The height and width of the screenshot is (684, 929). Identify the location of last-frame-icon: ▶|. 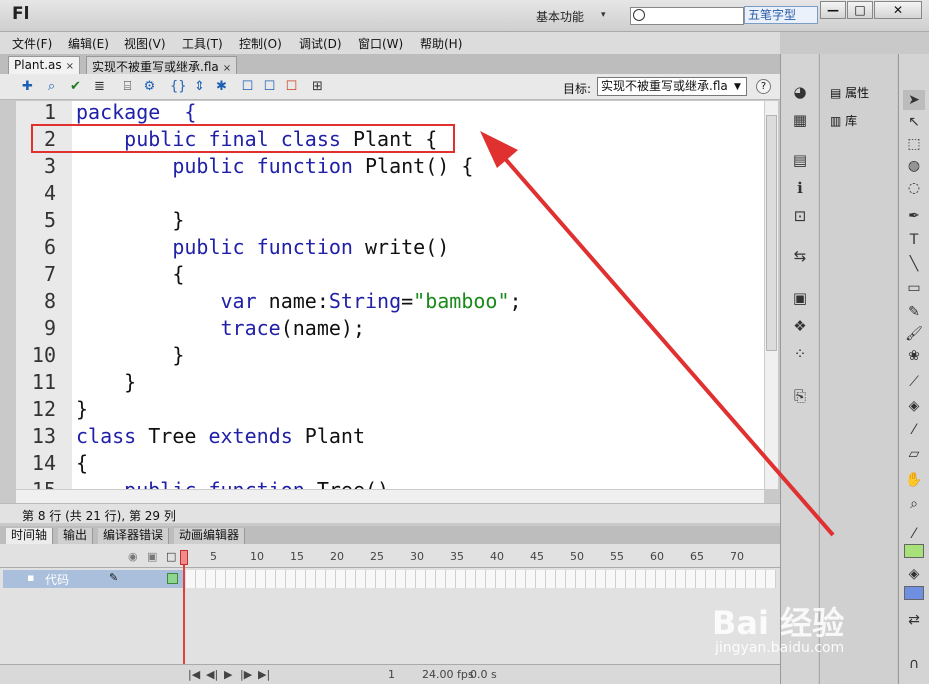
(264, 674).